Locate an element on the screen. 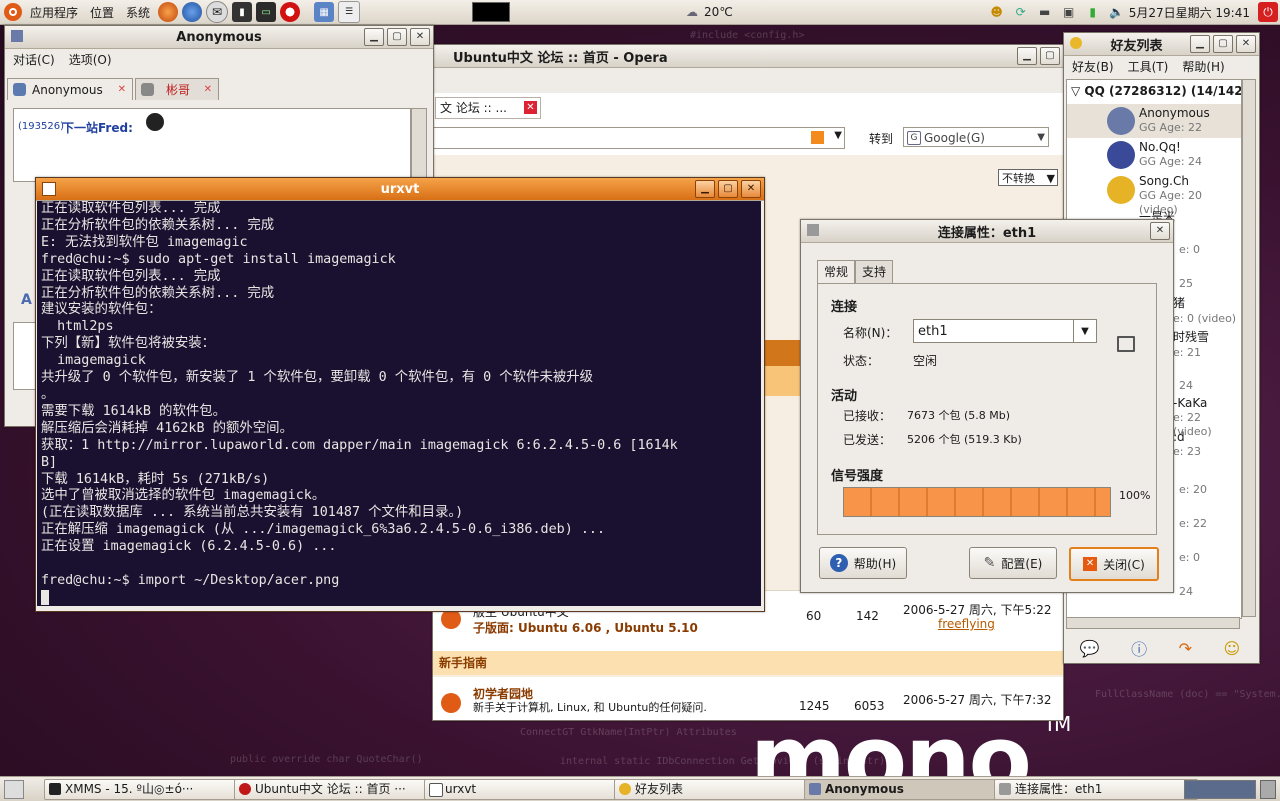 The image size is (1280, 801). opera-titlebar: Ubuntu中文 论坛 :: 首页 - Opera ▁ ▢ is located at coordinates (748, 56).